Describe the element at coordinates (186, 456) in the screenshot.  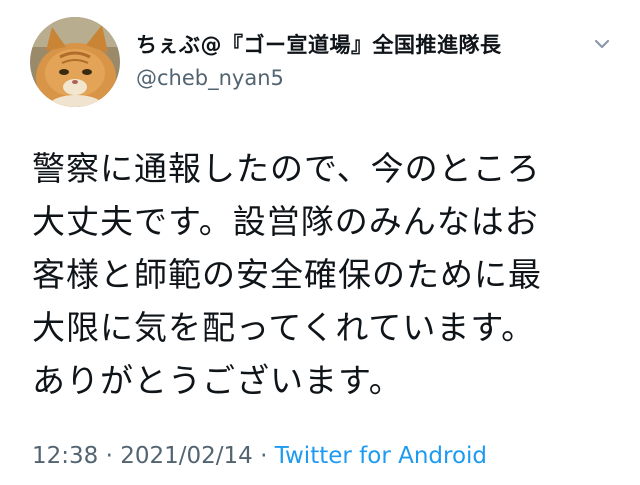
I see `tweet-date: 2021/02/14` at that location.